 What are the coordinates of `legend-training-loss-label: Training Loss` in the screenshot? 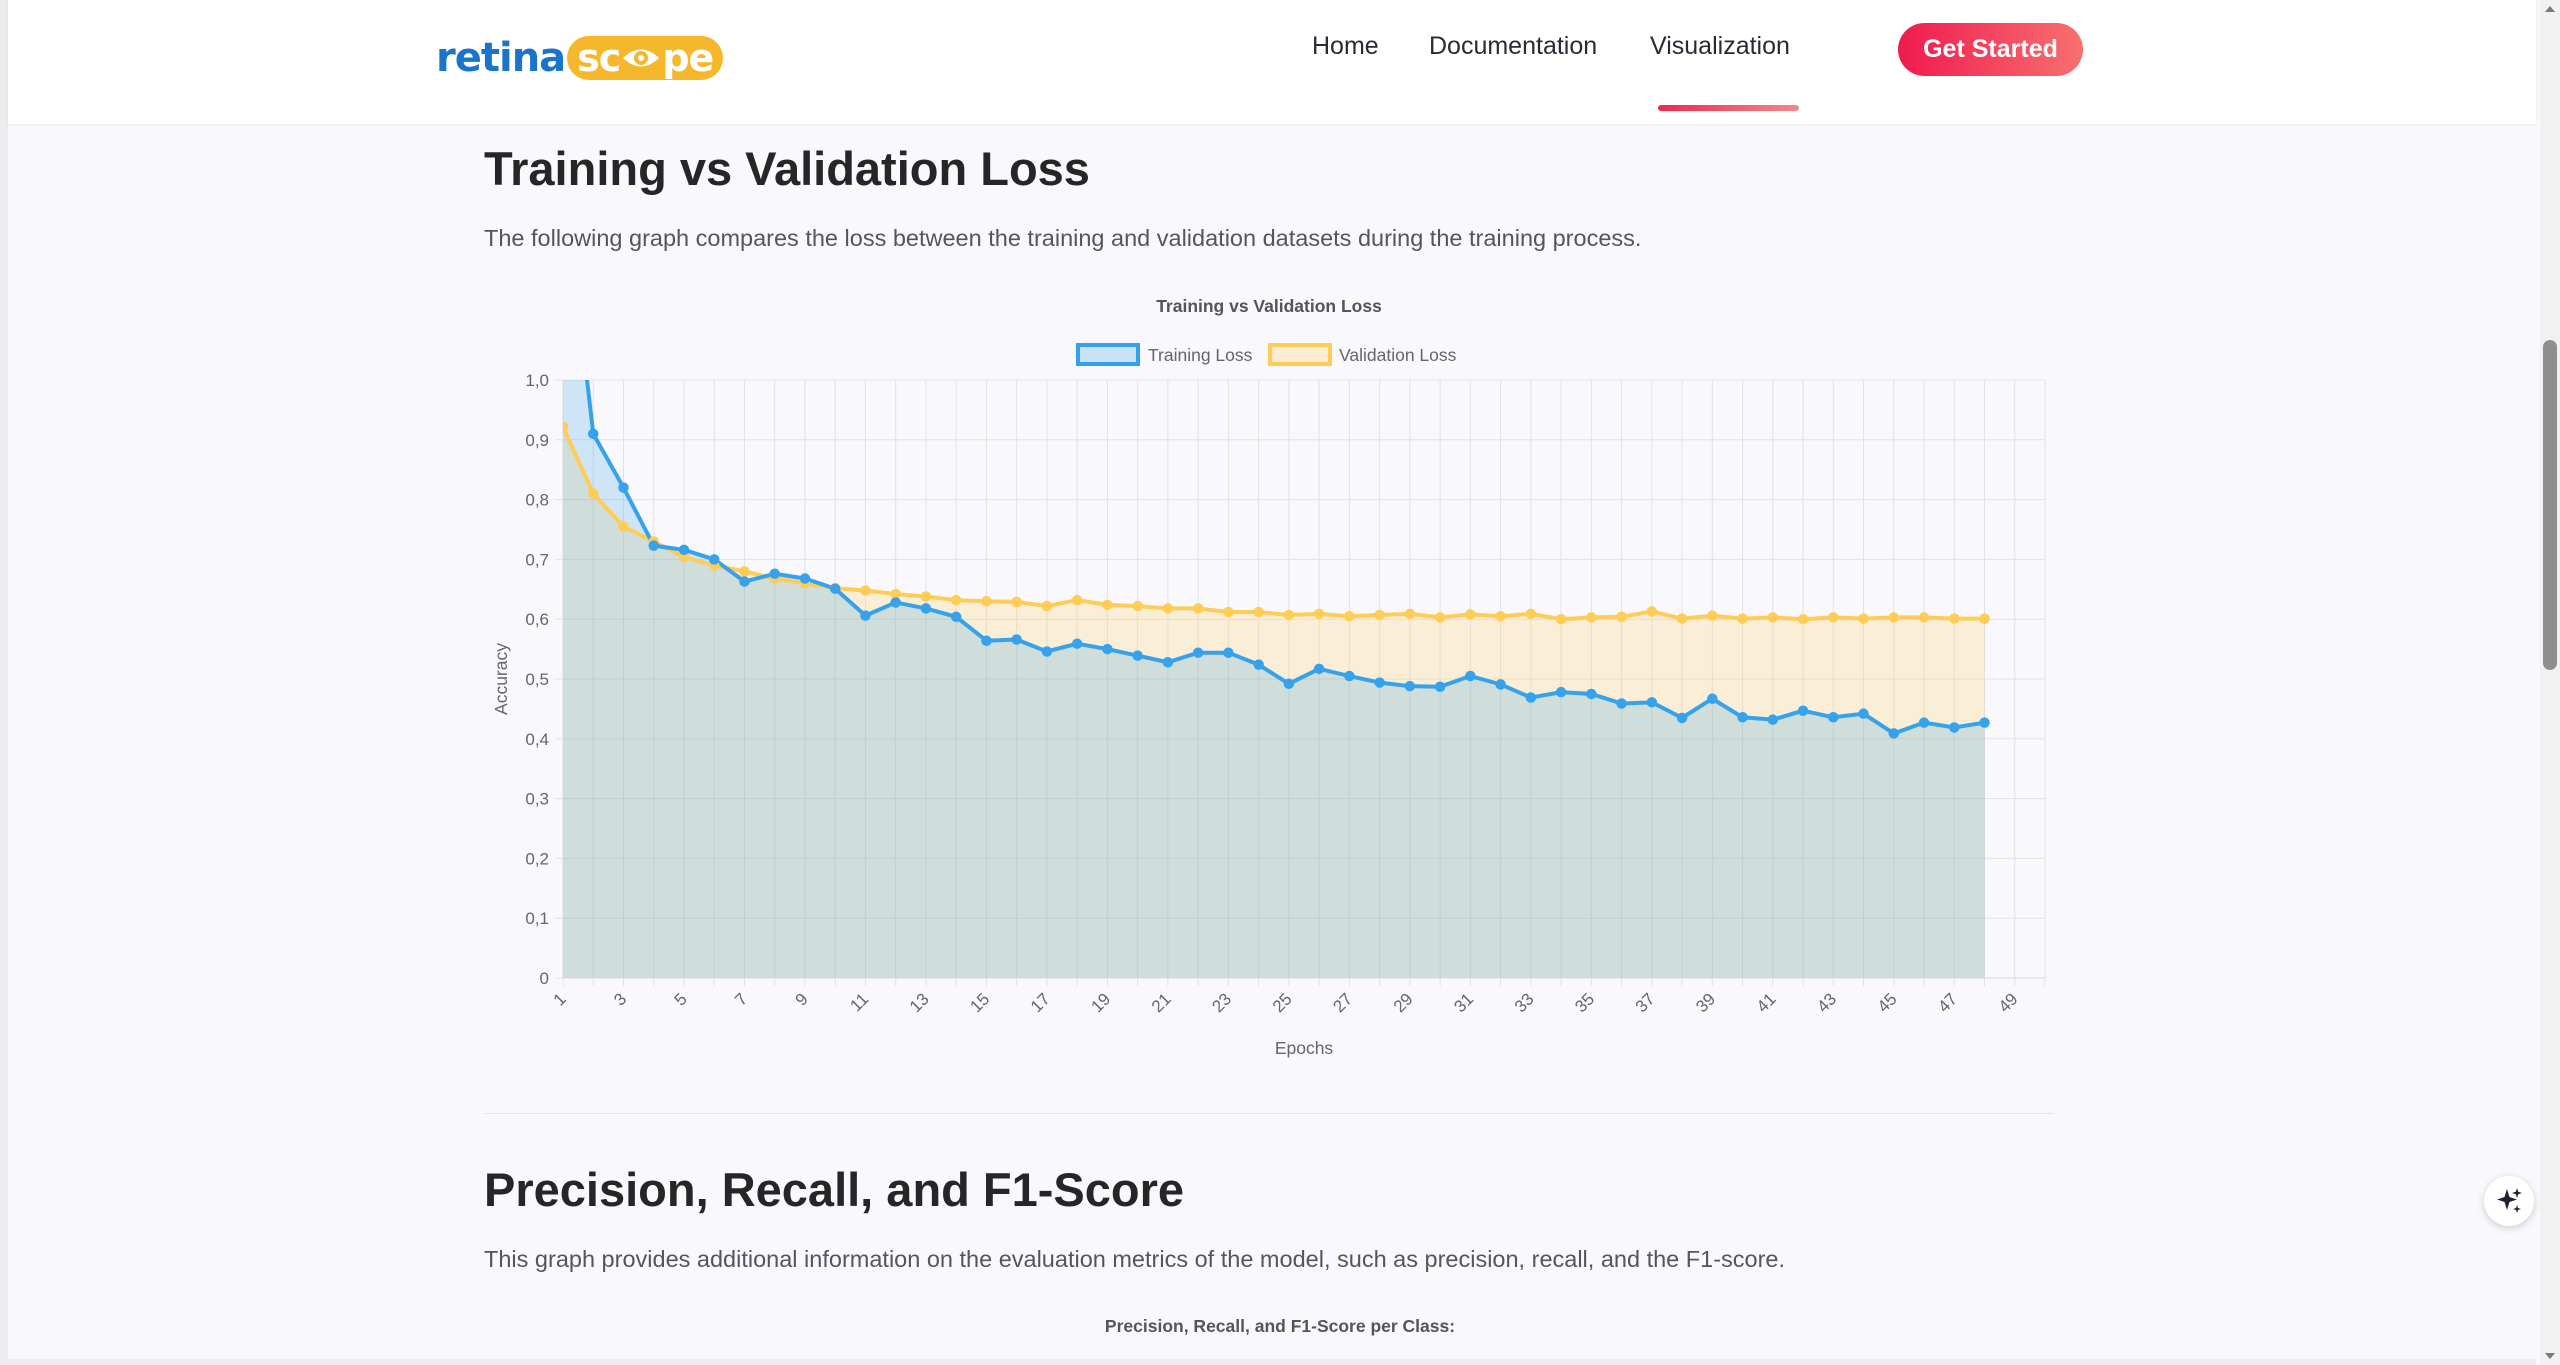 It's located at (1200, 355).